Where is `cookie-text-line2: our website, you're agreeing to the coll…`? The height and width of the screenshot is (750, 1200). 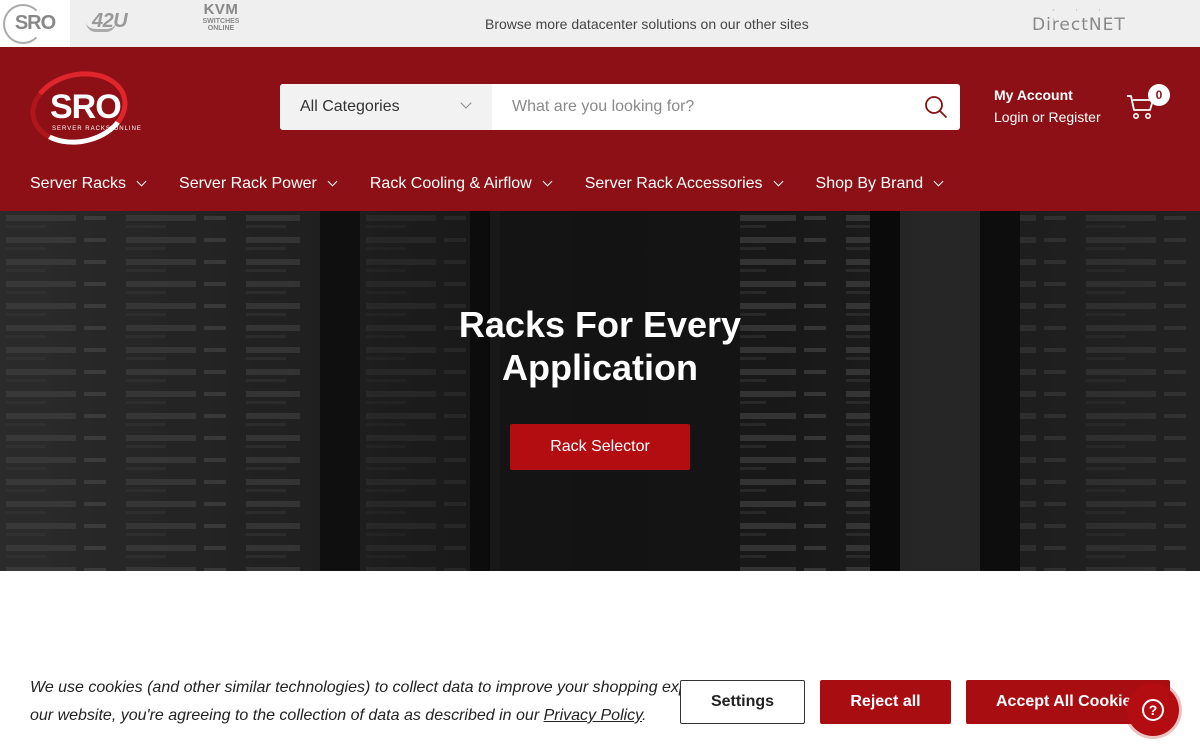 cookie-text-line2: our website, you're agreeing to the coll… is located at coordinates (338, 715).